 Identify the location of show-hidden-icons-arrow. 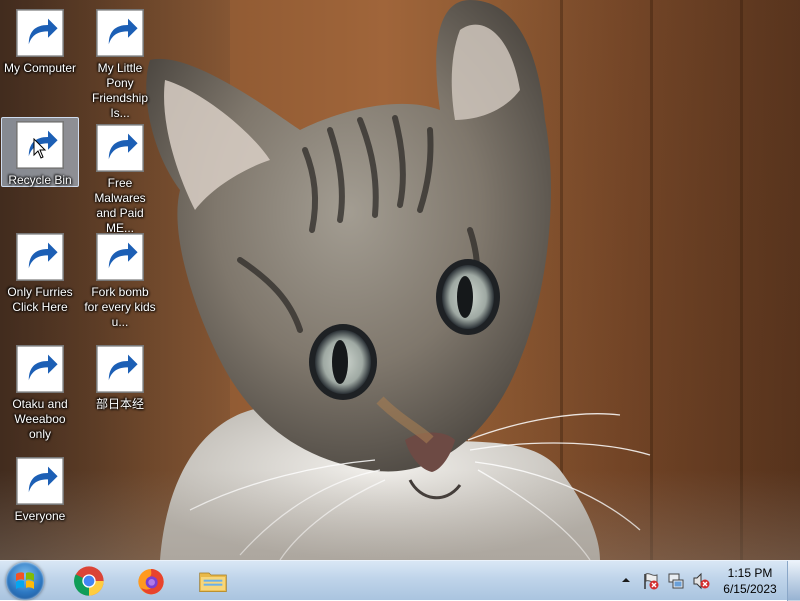
(626, 580).